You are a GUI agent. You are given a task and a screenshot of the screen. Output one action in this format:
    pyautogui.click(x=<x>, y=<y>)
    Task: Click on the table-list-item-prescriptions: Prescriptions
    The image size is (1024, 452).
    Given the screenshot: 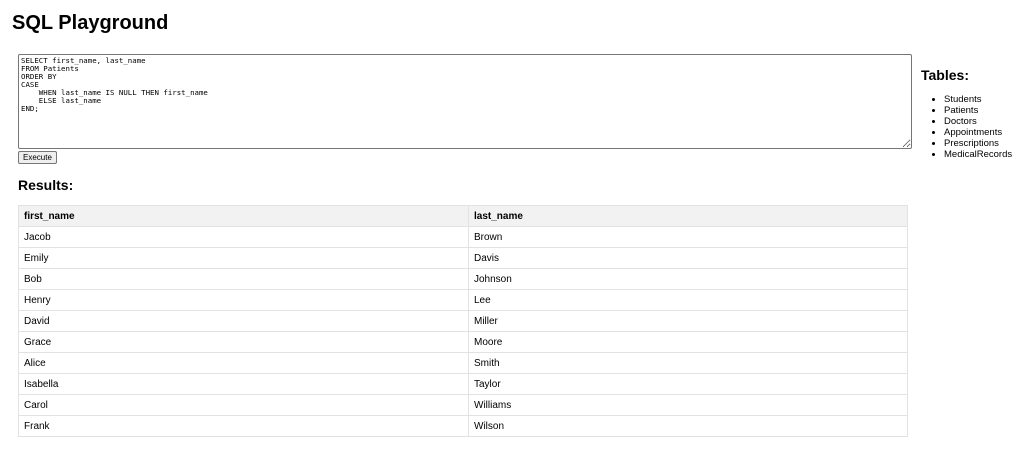 What is the action you would take?
    pyautogui.click(x=984, y=143)
    